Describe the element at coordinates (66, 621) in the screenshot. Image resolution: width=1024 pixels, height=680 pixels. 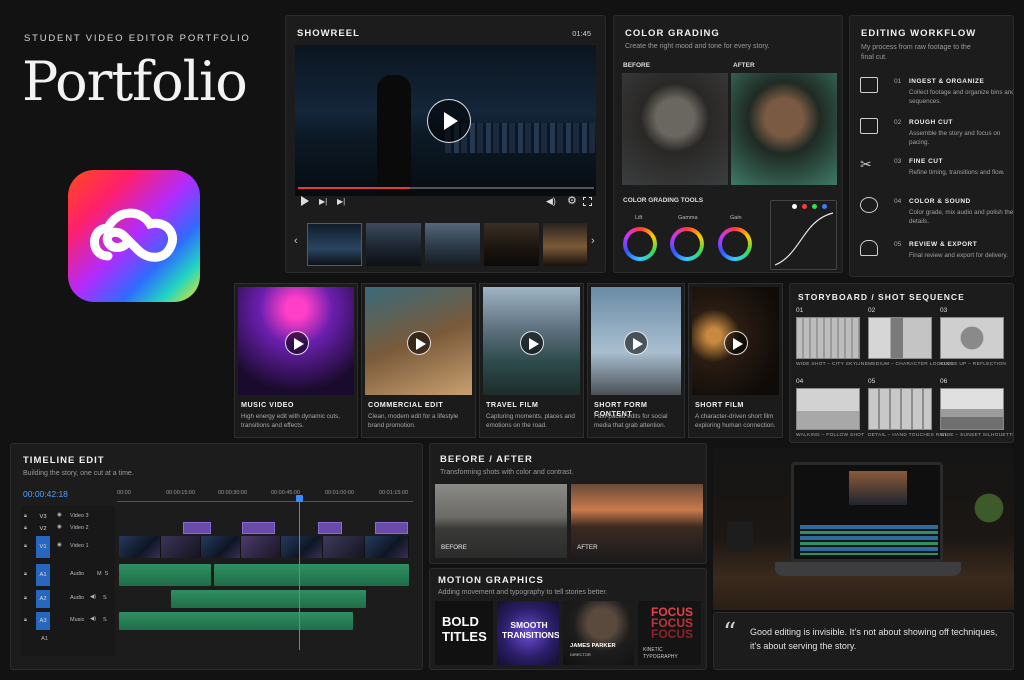
I see `track-a3: 🔒︎ A3 Music ◀) S` at that location.